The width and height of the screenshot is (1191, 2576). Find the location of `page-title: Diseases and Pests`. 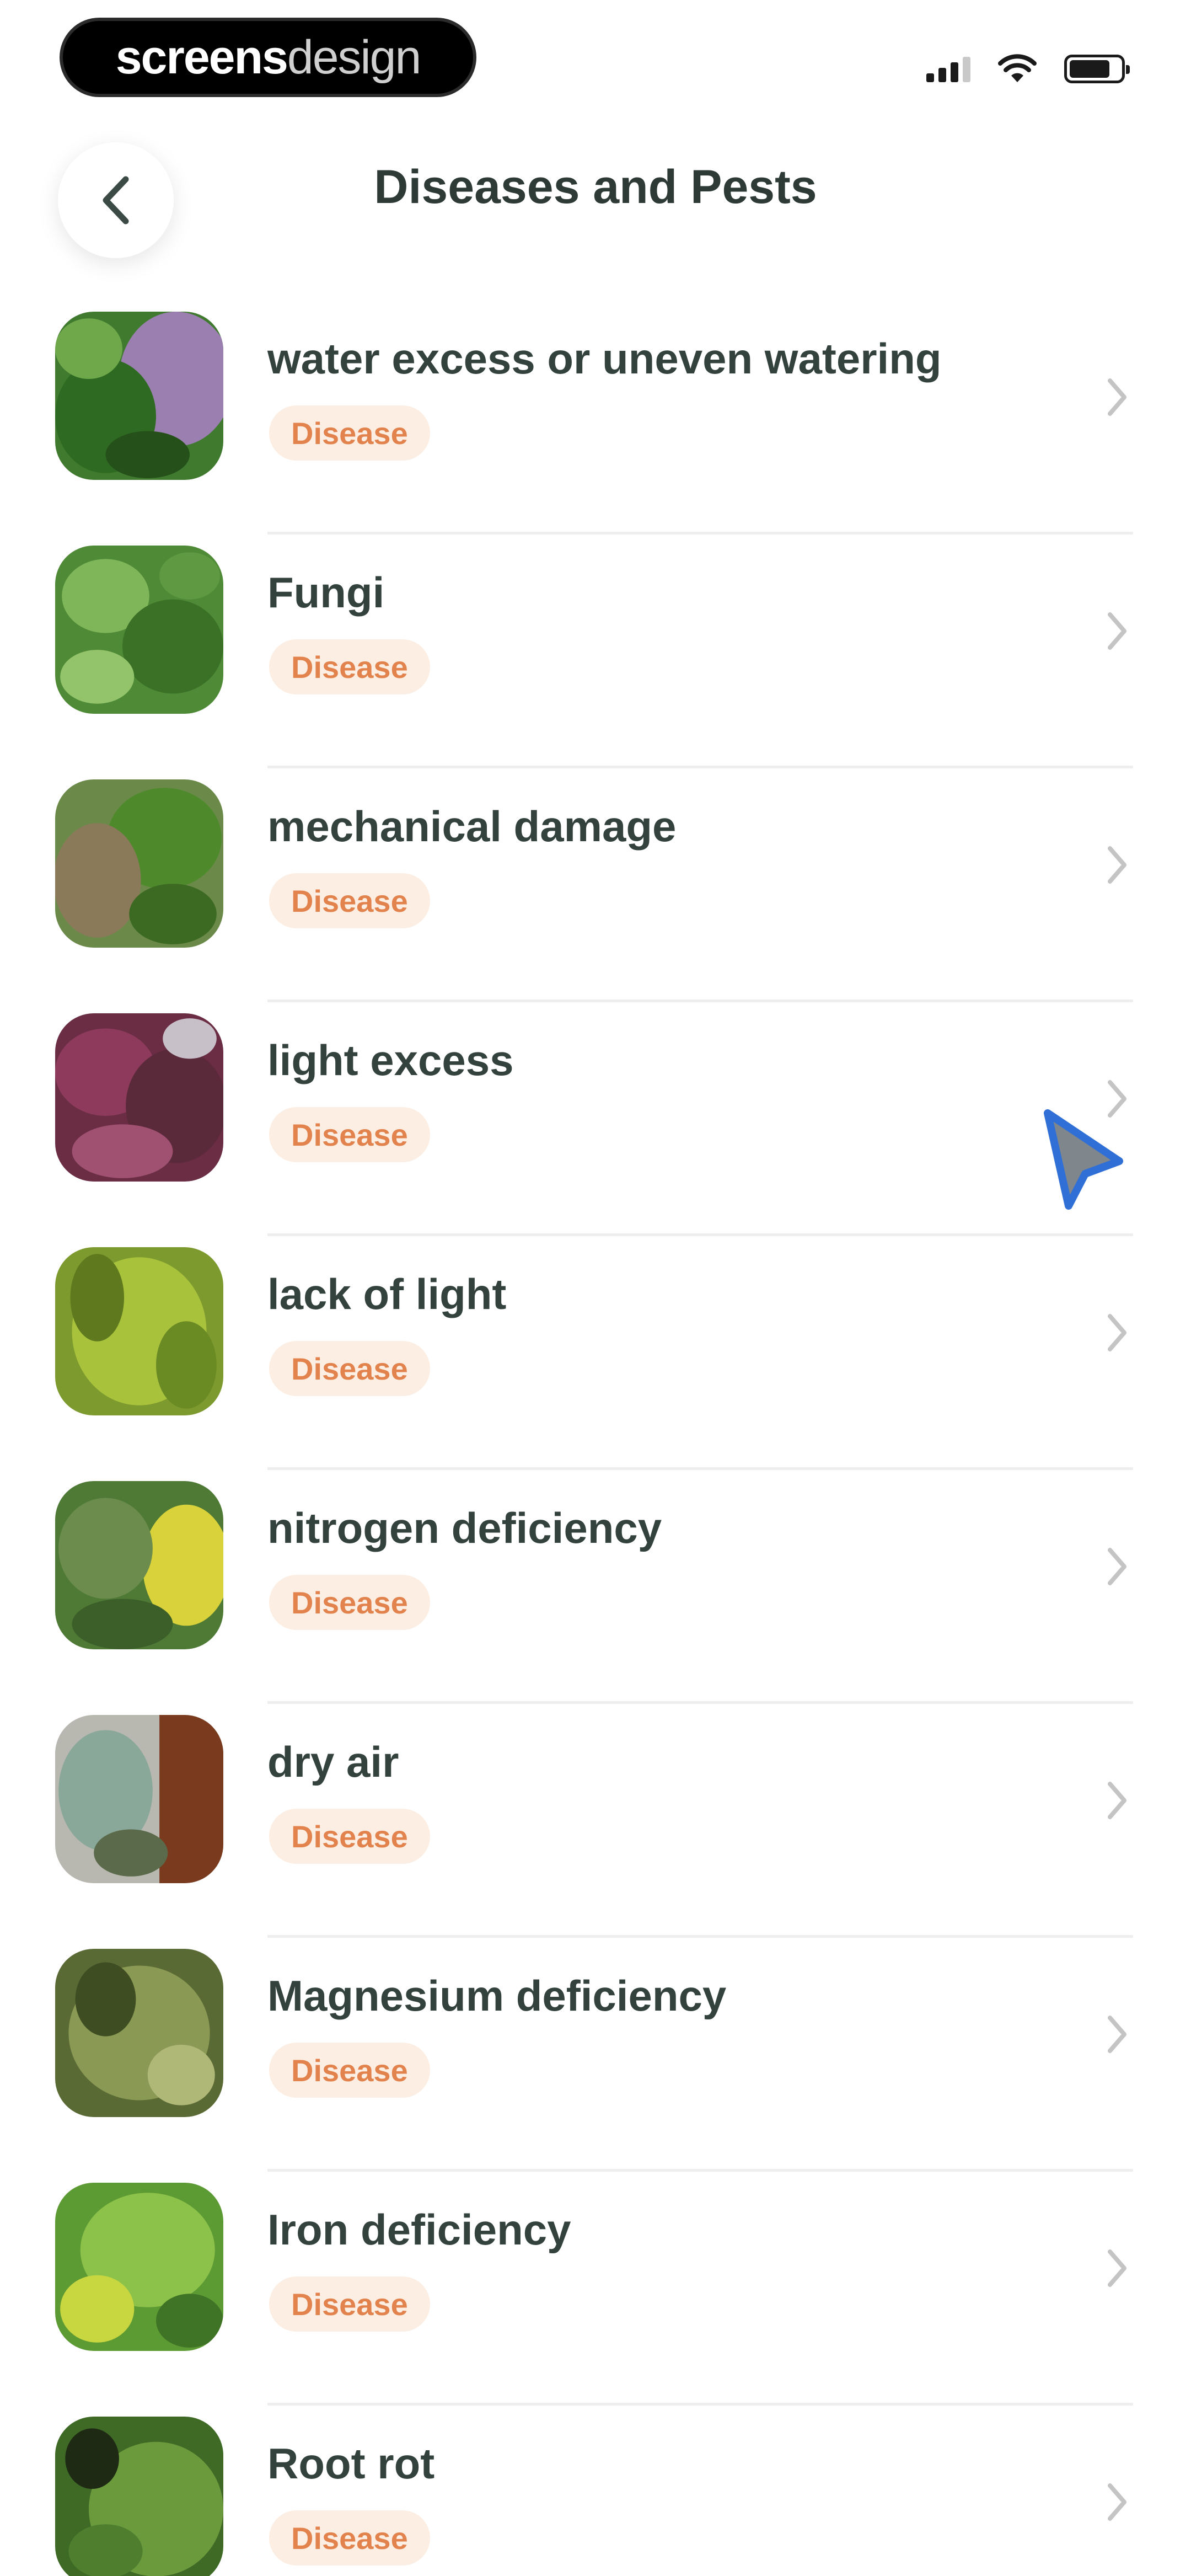

page-title: Diseases and Pests is located at coordinates (595, 187).